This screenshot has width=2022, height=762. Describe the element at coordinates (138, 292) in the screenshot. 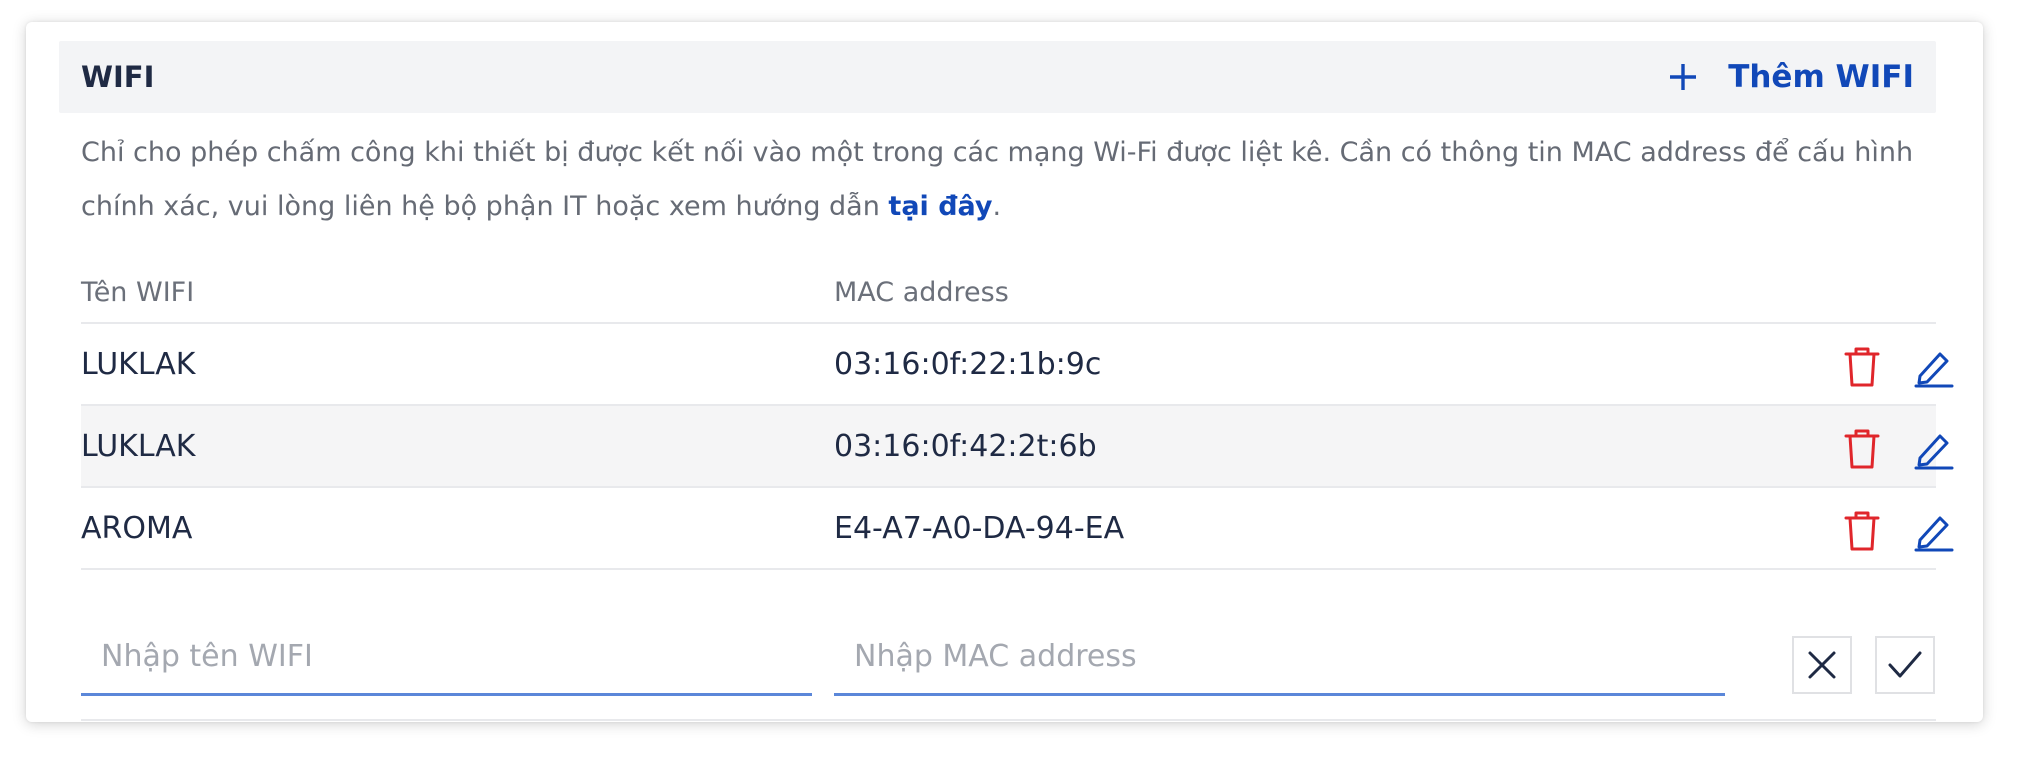

I see `column-header-wifi-name: Tên WIFI` at that location.